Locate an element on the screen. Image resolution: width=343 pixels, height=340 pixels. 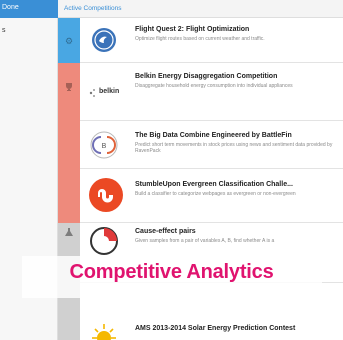
competition-title: Cause-effect pairs is located at coordinates (165, 231).